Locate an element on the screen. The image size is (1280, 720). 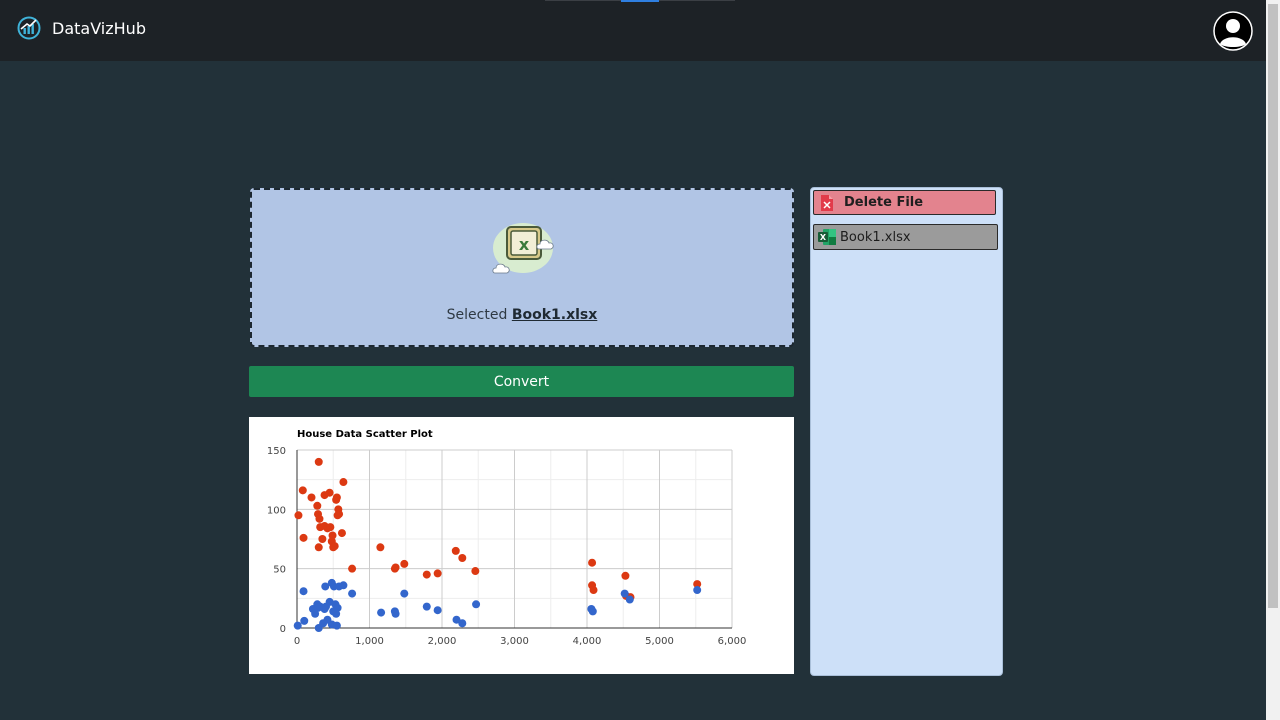
x-tick-label: 6,000 is located at coordinates (732, 641).